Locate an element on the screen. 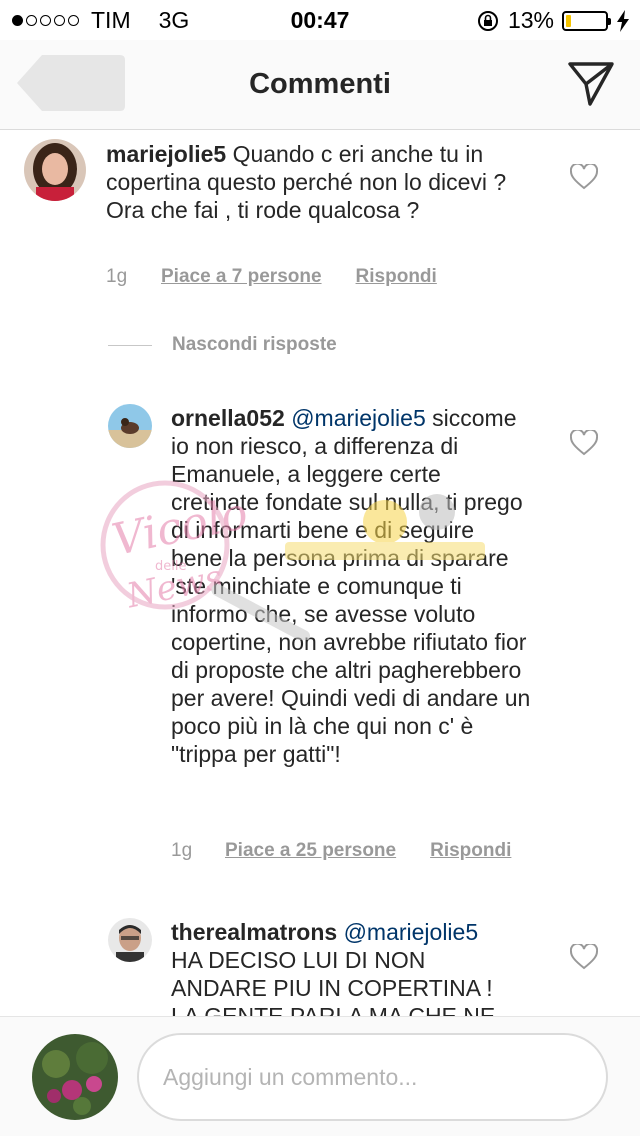  reply-age: 1g is located at coordinates (182, 850).